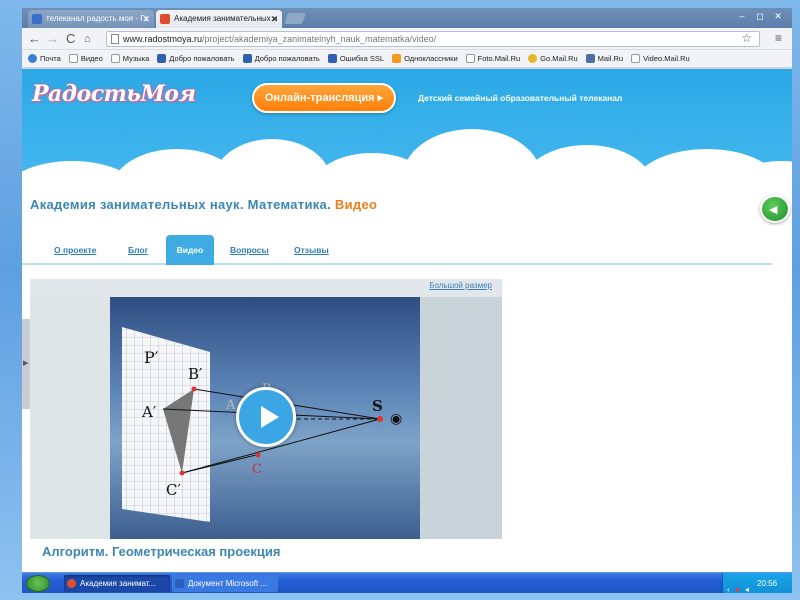 The height and width of the screenshot is (600, 800). Describe the element at coordinates (34, 39) in the screenshot. I see `back-arrow-icon: ←` at that location.